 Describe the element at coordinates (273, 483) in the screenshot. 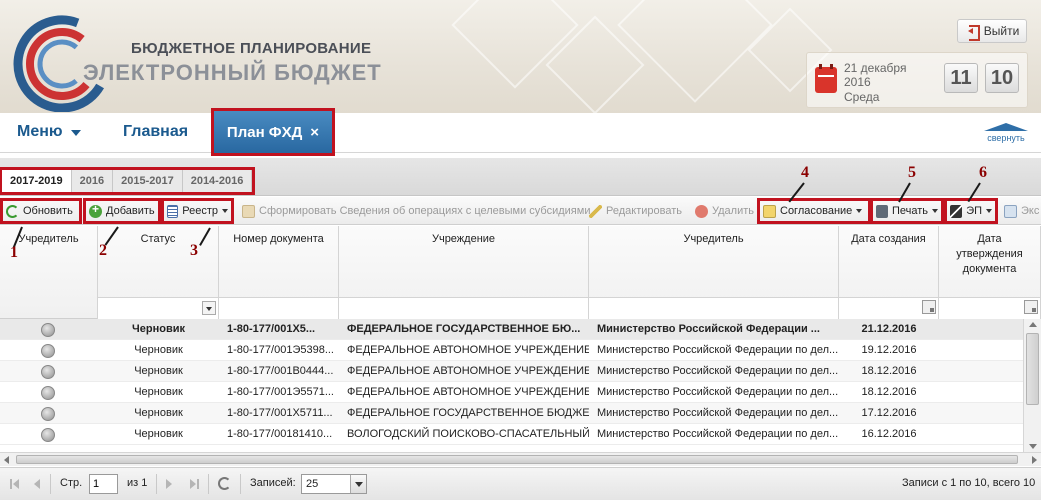

I see `records-label: Записей:` at that location.